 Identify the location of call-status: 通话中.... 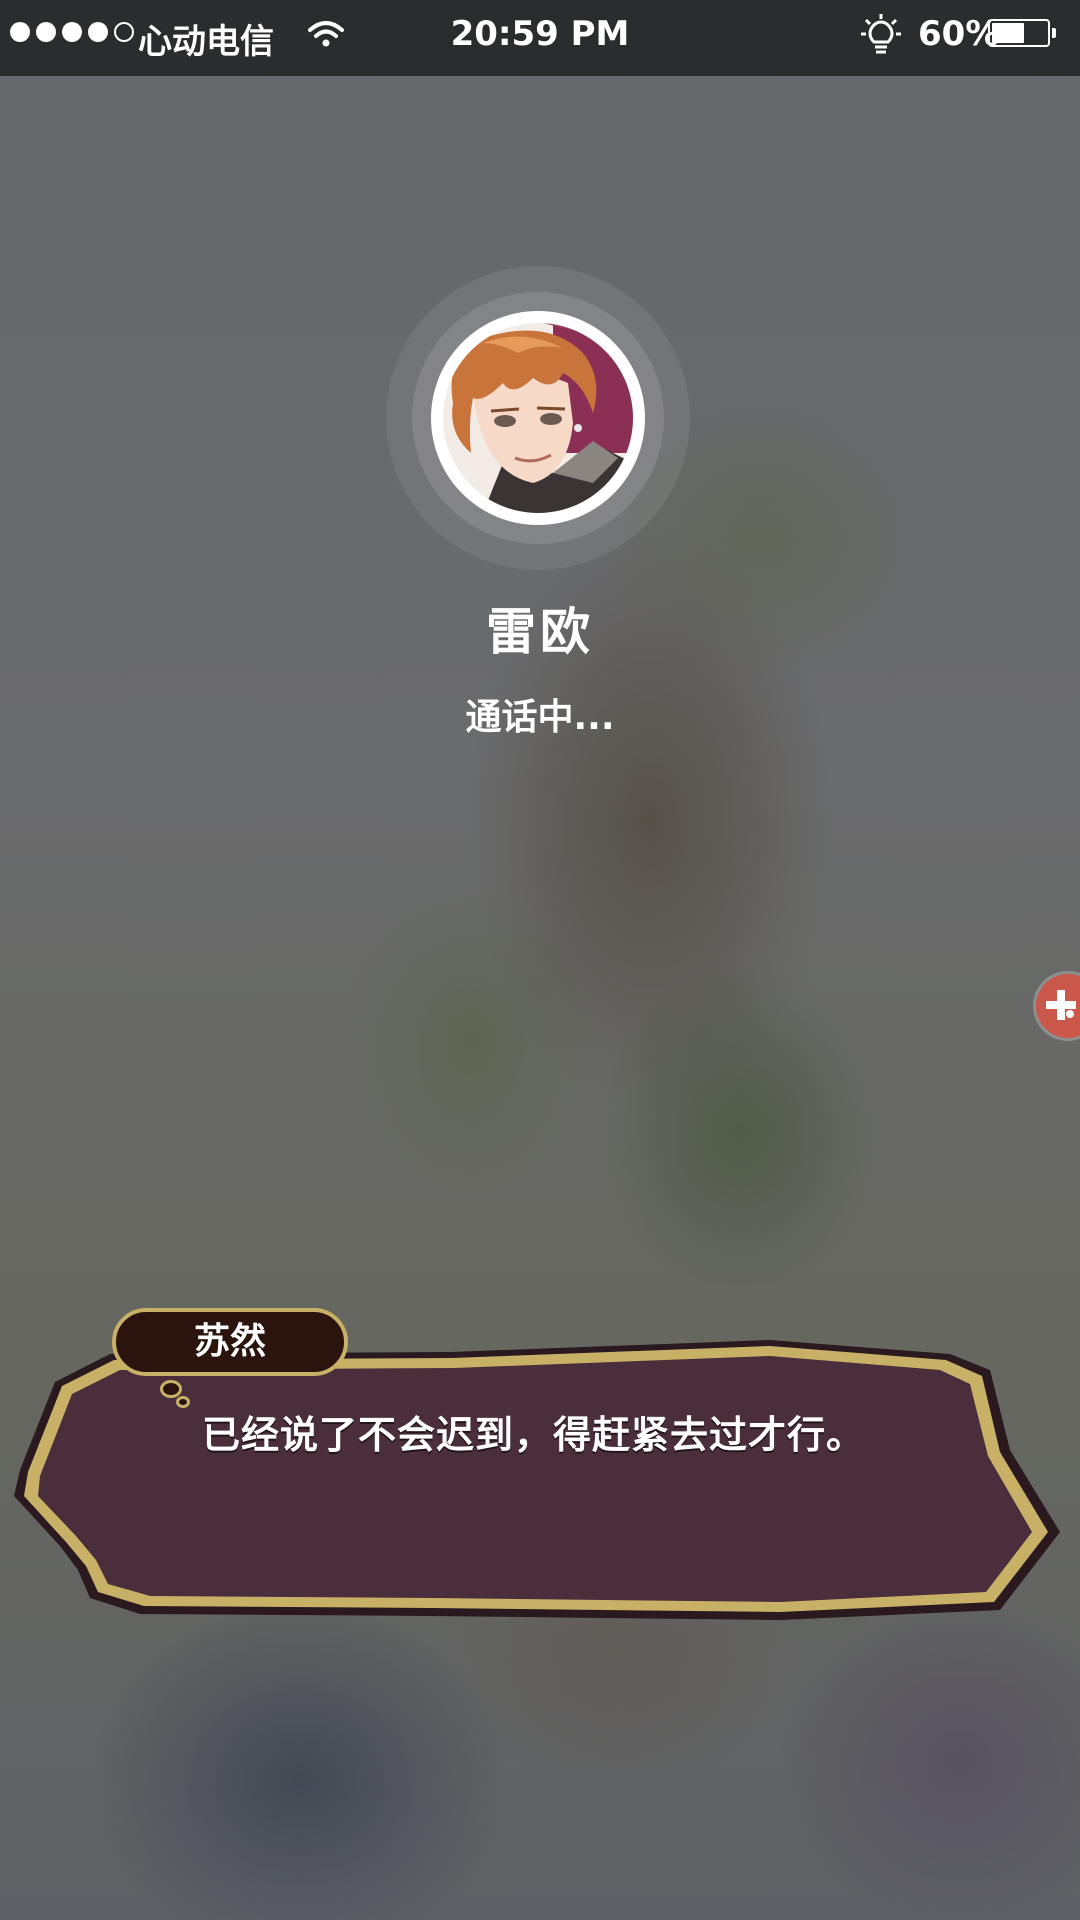
(540, 717).